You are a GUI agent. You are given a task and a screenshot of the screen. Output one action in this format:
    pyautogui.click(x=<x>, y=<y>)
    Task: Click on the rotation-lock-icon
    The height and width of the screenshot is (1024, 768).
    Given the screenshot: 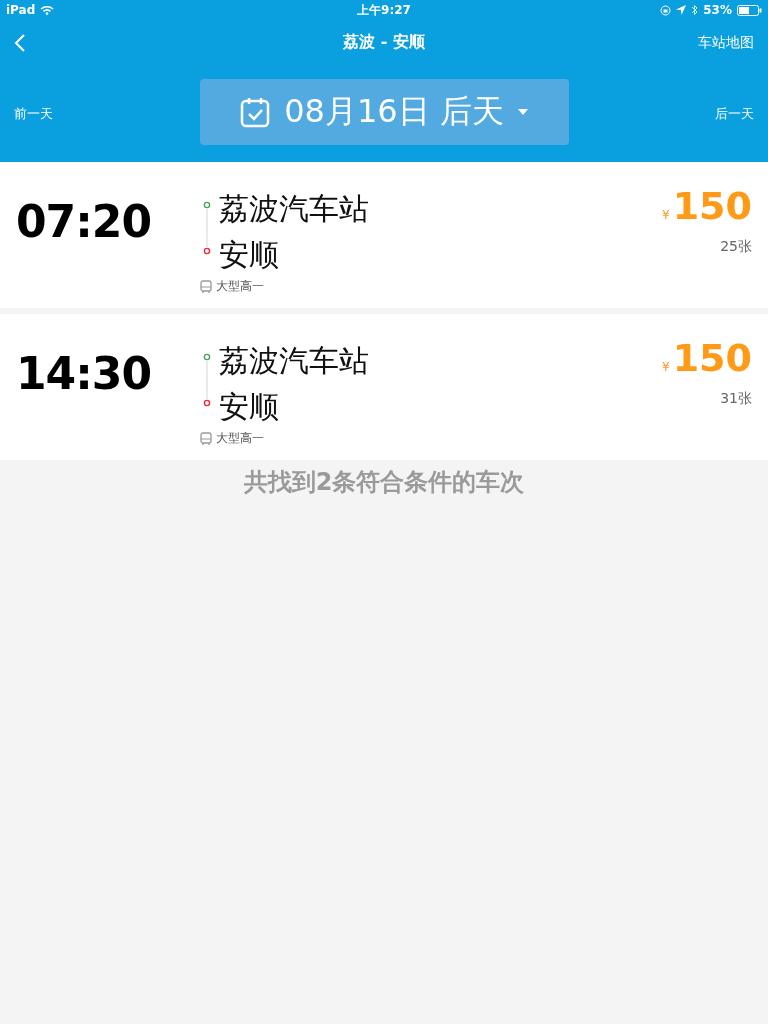 What is the action you would take?
    pyautogui.click(x=666, y=10)
    